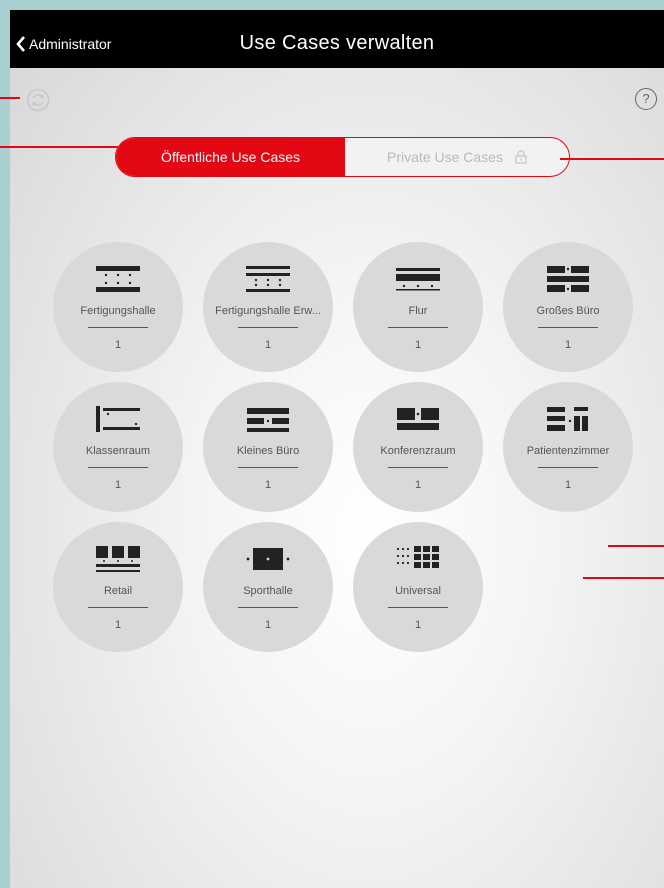 The height and width of the screenshot is (888, 664). What do you see at coordinates (418, 311) in the screenshot?
I see `use-case-label: Flur` at bounding box center [418, 311].